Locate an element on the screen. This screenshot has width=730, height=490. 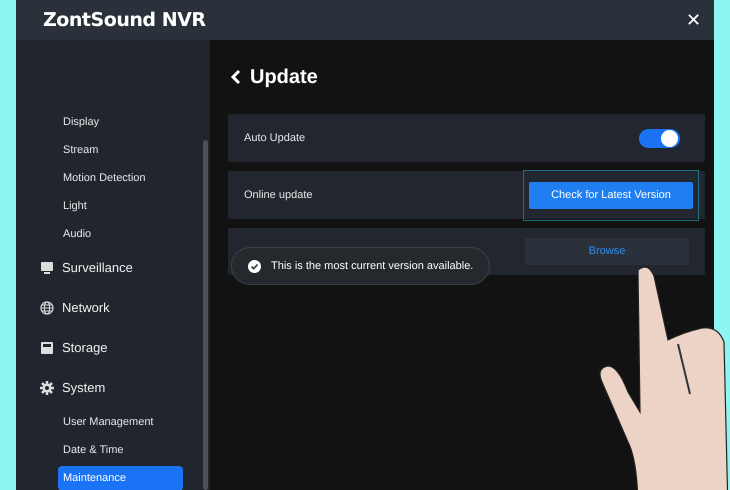
browse-button: Browse is located at coordinates (607, 251).